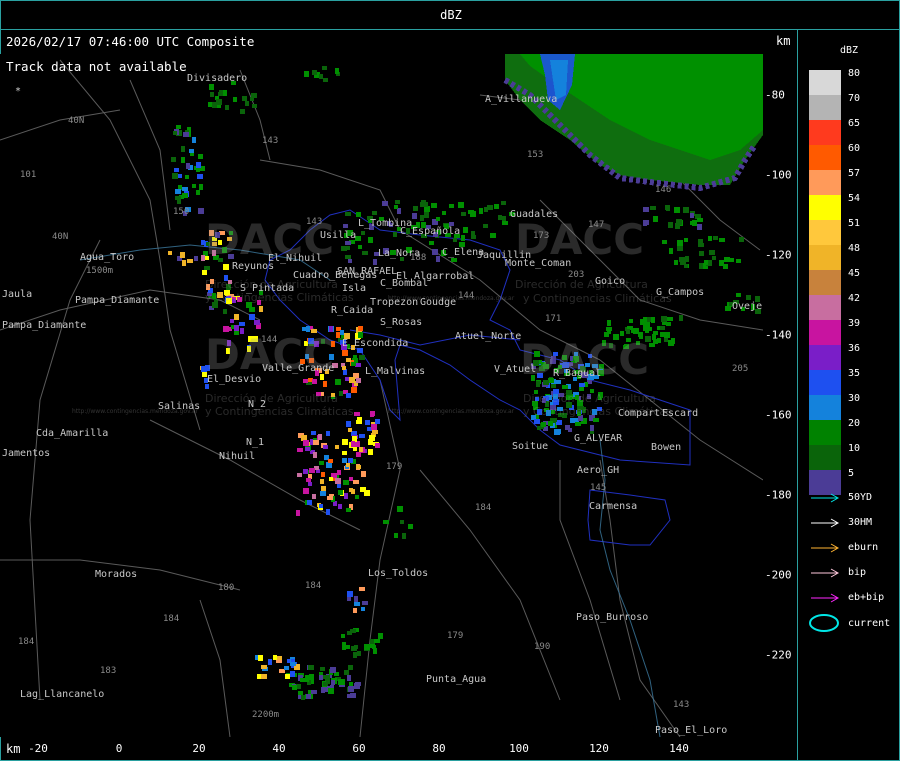 Image resolution: width=900 pixels, height=761 pixels. I want to click on place-label: R_Caida, so click(352, 310).